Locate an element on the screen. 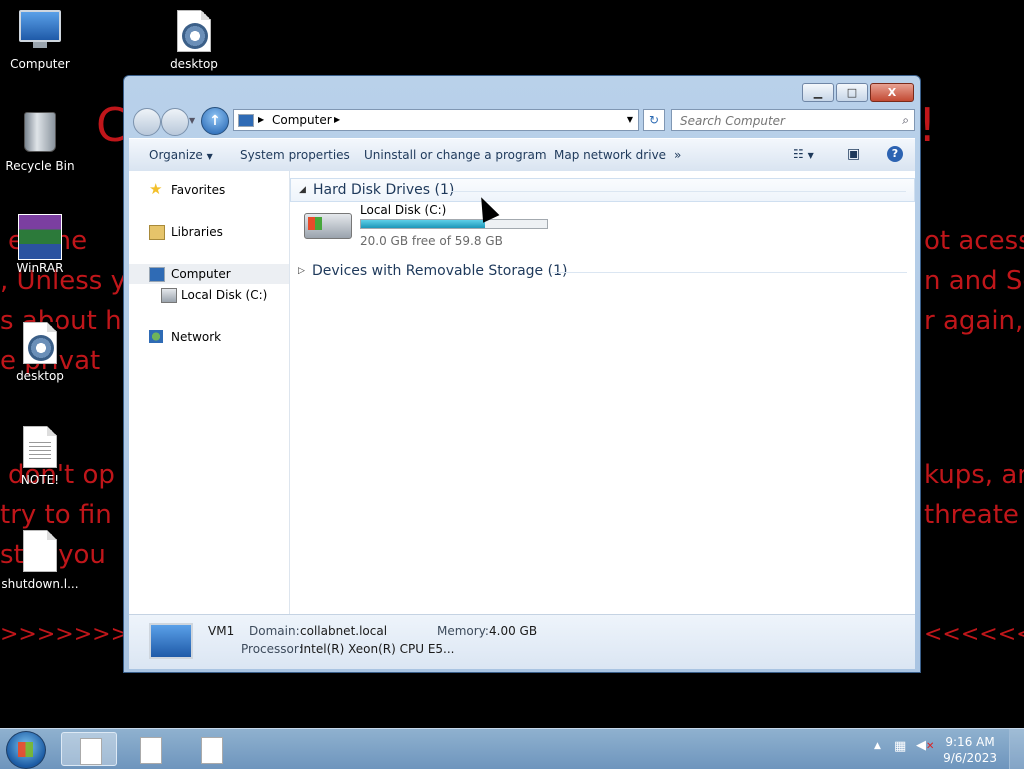 The height and width of the screenshot is (769, 1024). help-icon: ? is located at coordinates (895, 154).